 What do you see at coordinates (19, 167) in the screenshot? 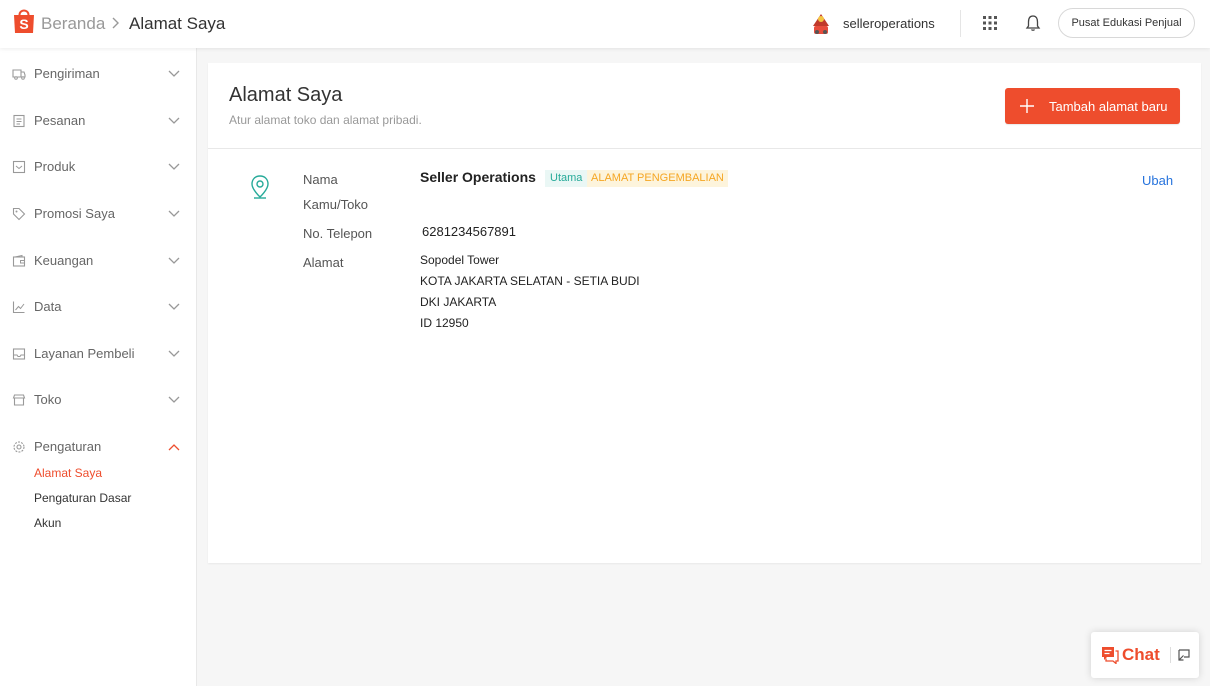
I see `box-icon` at bounding box center [19, 167].